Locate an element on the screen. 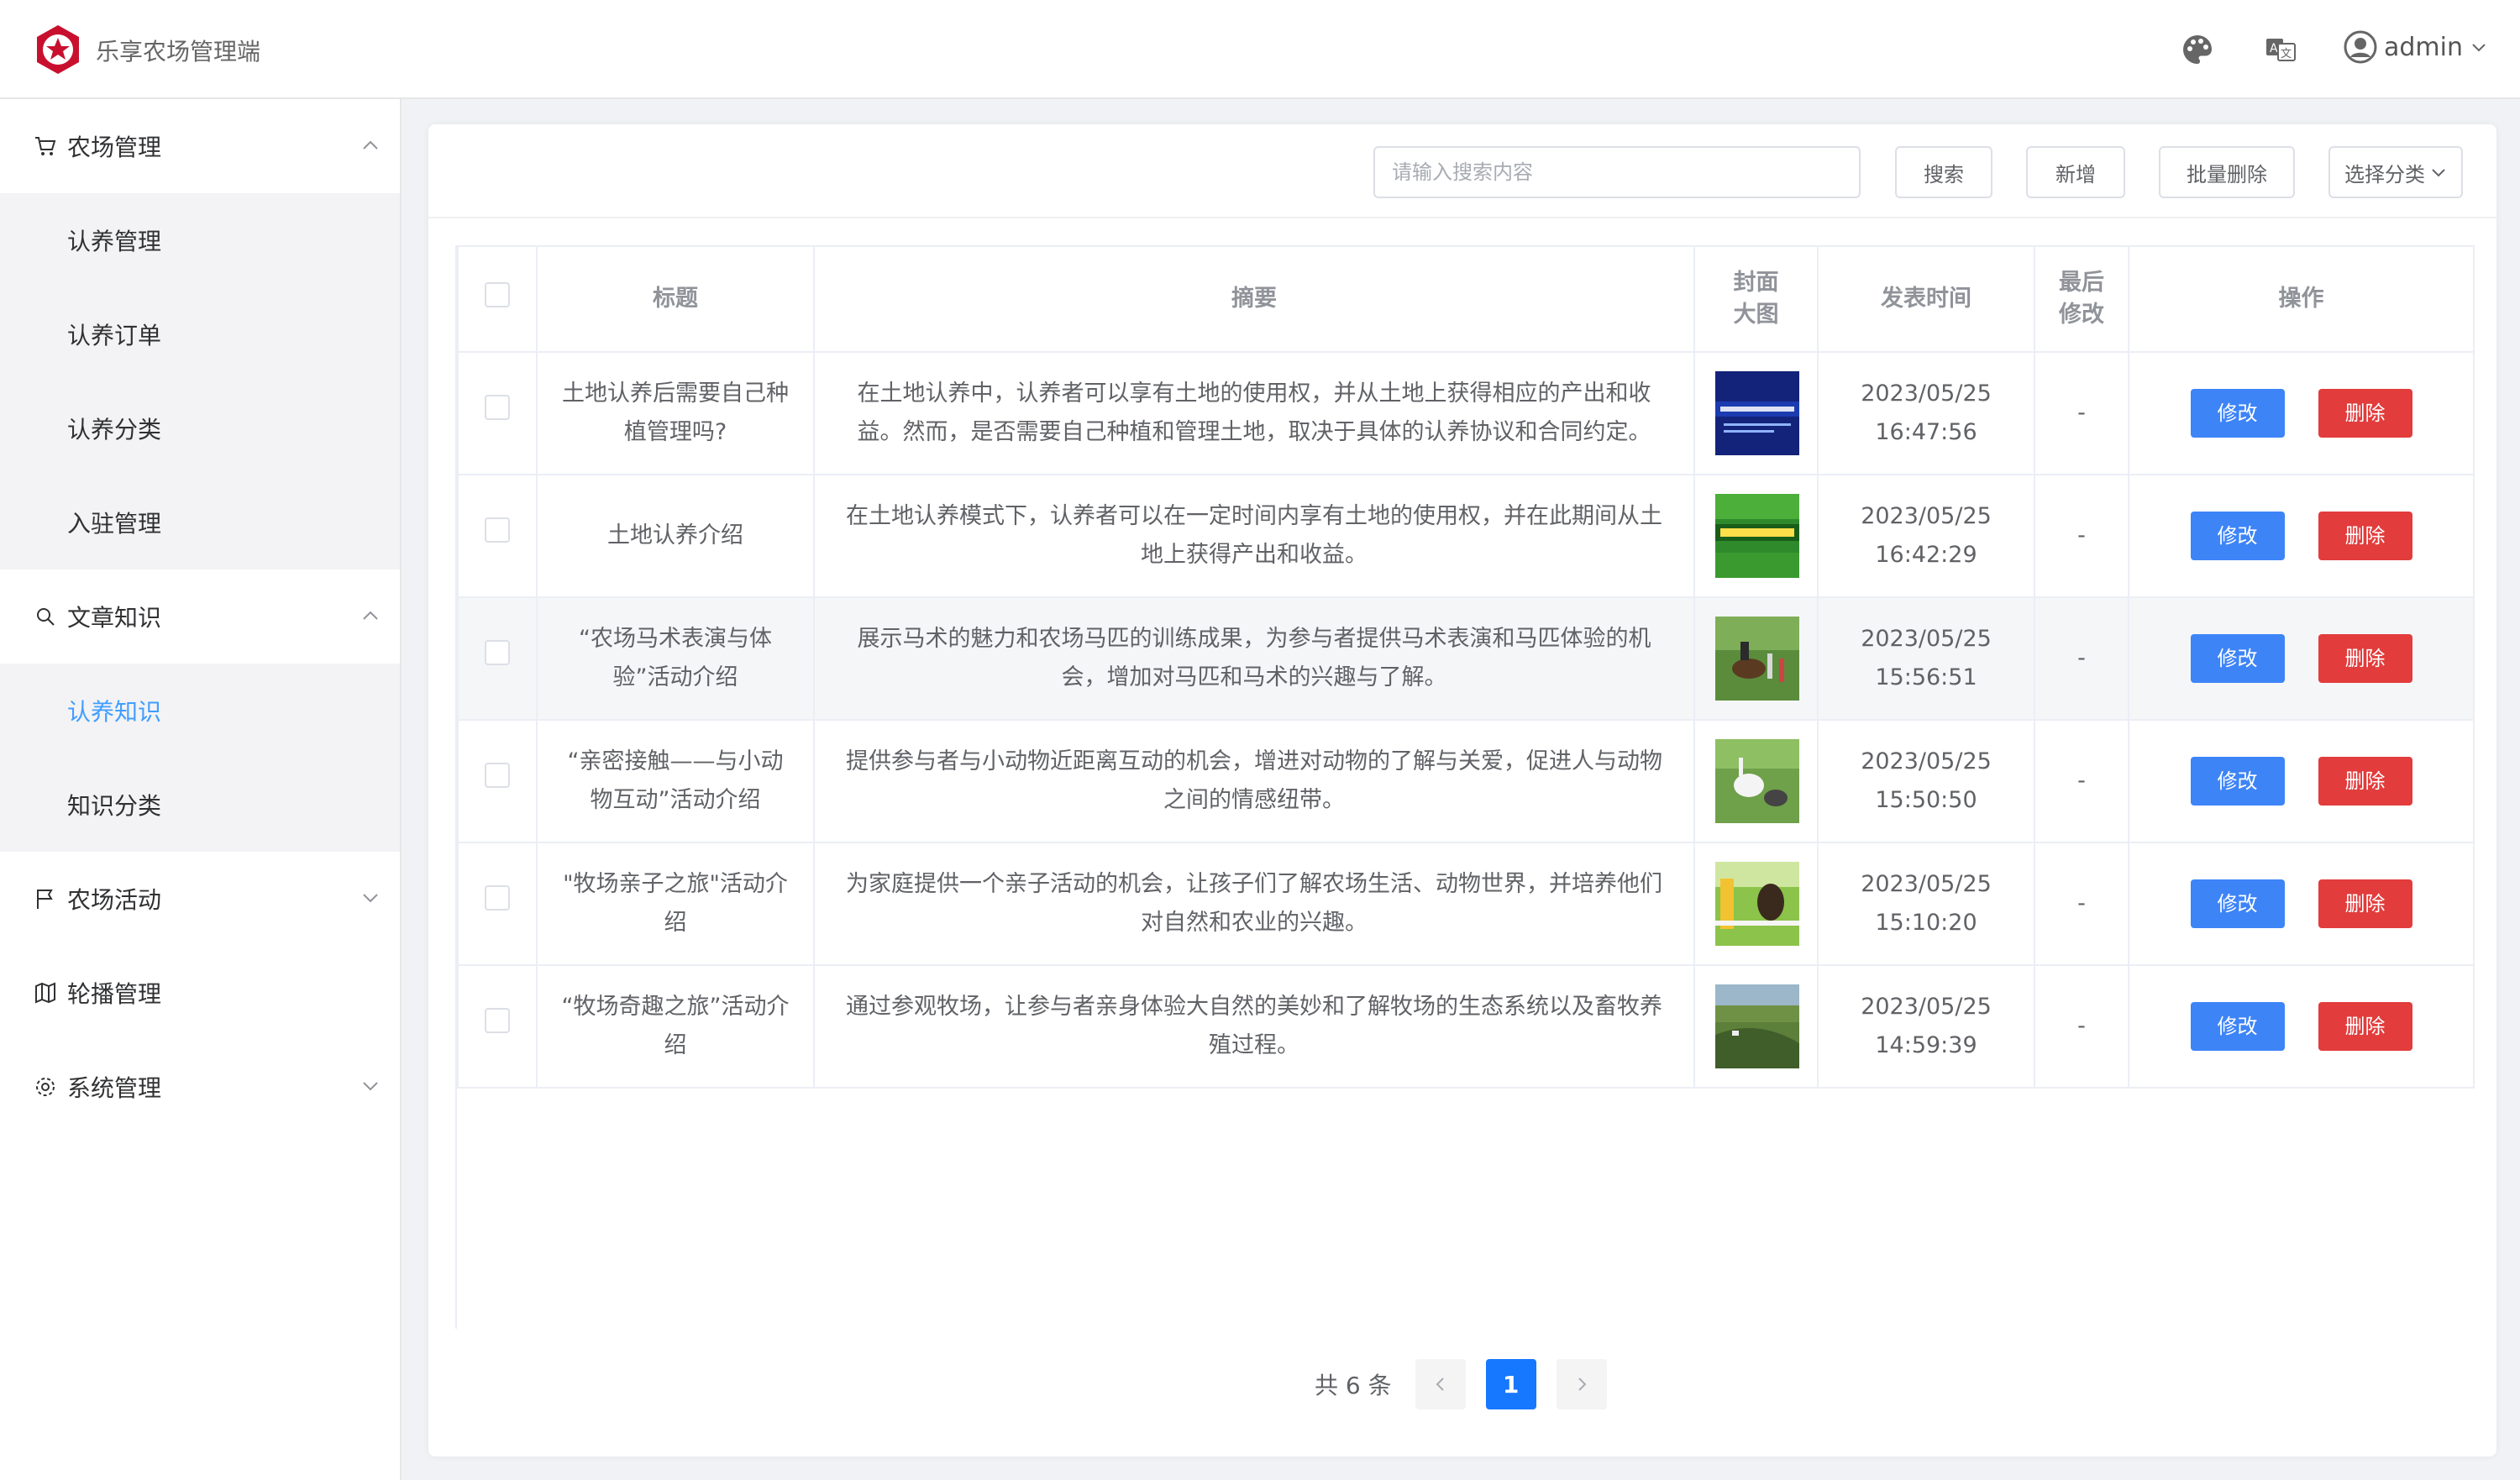 The image size is (2520, 1480). sidebar-item-adoption-orders: 认养订单 is located at coordinates (200, 334).